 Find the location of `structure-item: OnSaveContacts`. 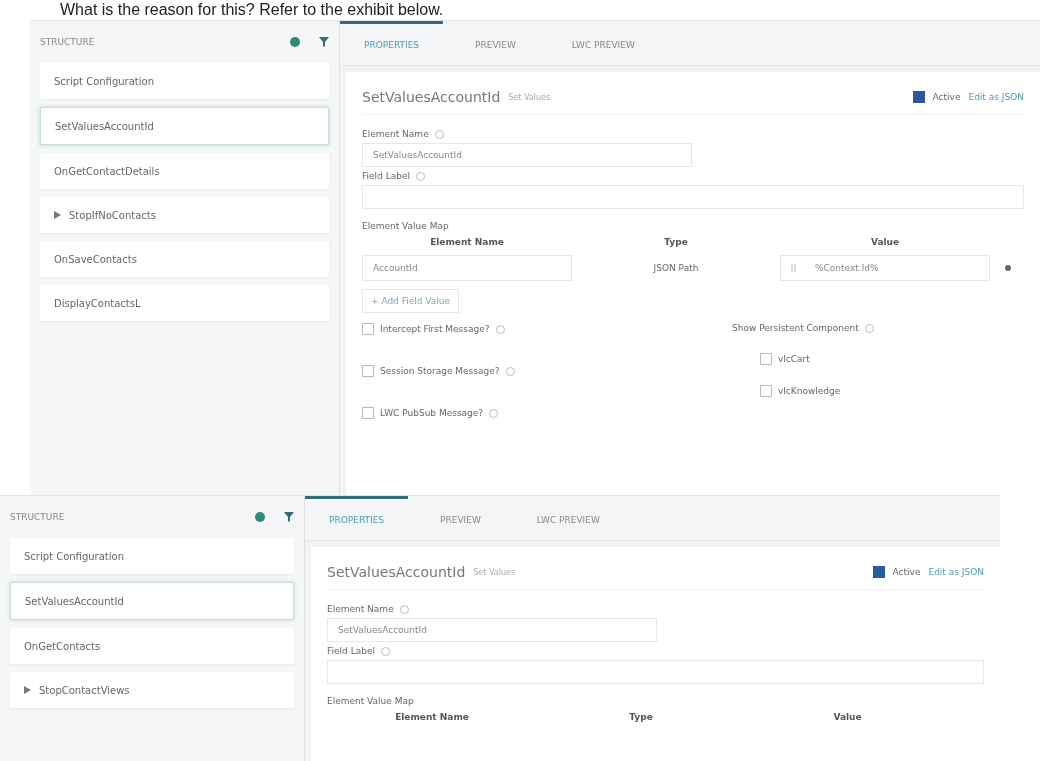

structure-item: OnSaveContacts is located at coordinates (184, 259).